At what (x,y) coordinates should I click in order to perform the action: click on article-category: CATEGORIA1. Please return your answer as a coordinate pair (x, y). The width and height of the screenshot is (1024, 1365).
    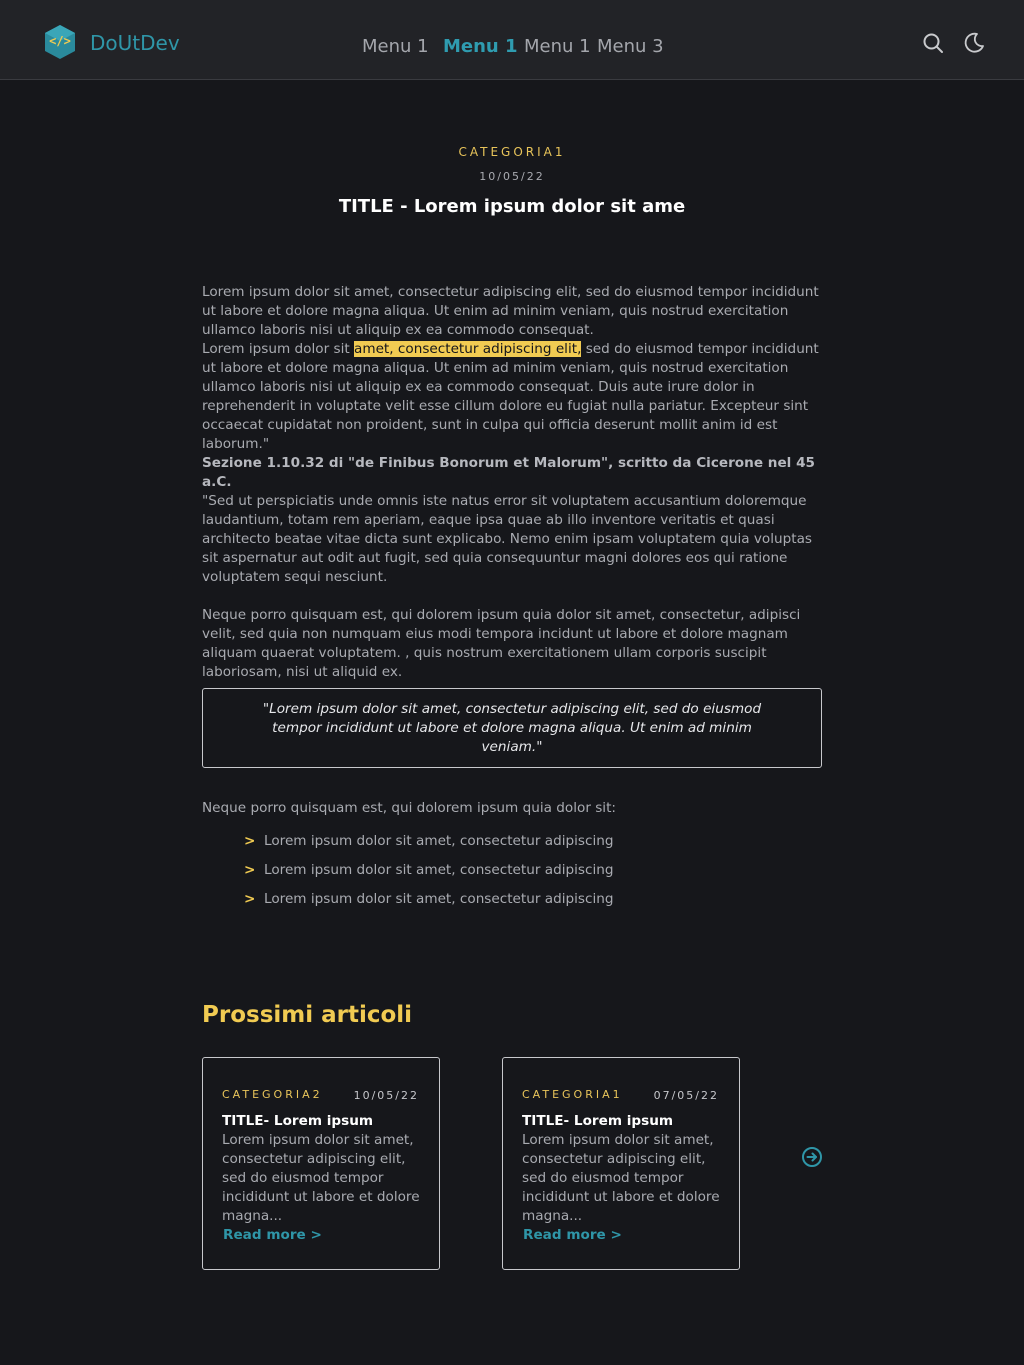
    Looking at the image, I should click on (512, 152).